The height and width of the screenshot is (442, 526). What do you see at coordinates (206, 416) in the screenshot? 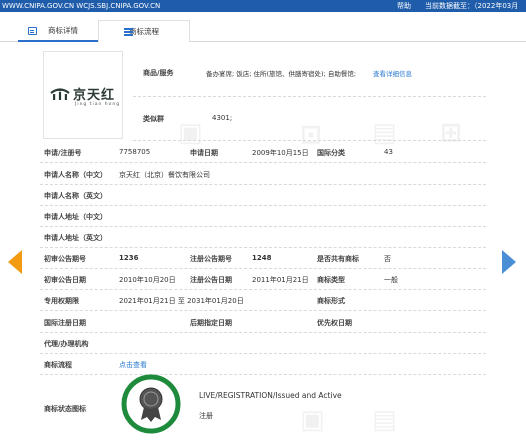
I see `status-cn: 注册` at bounding box center [206, 416].